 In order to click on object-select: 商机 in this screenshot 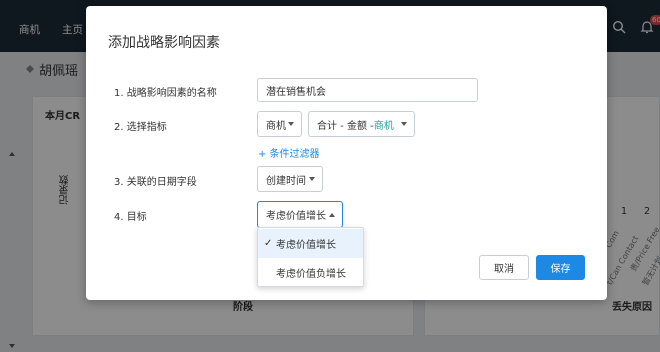, I will do `click(279, 124)`.